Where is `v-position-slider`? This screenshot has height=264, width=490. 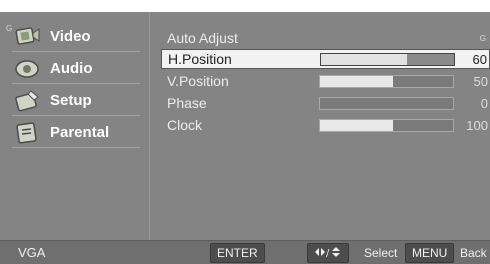 v-position-slider is located at coordinates (386, 81).